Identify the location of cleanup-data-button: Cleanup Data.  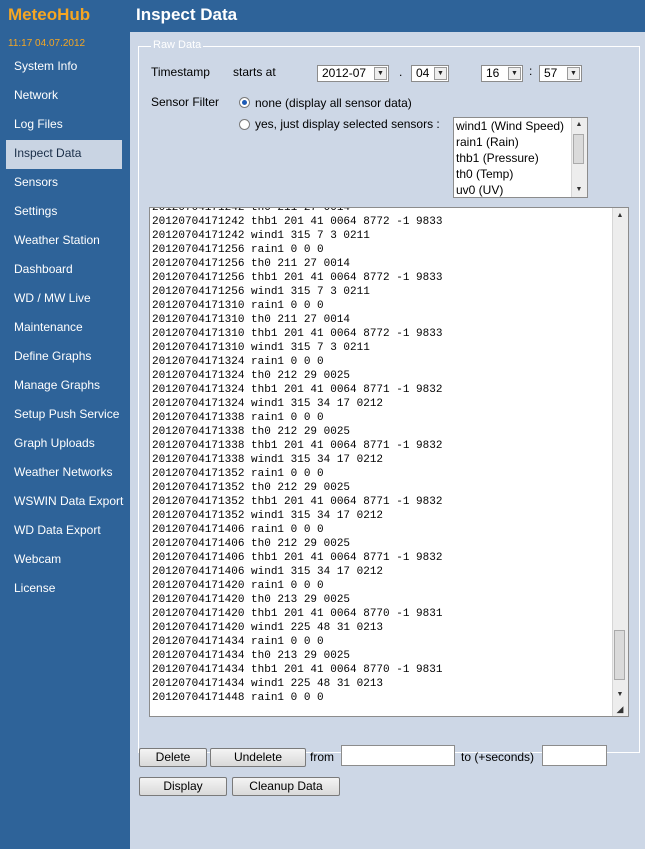
(286, 786).